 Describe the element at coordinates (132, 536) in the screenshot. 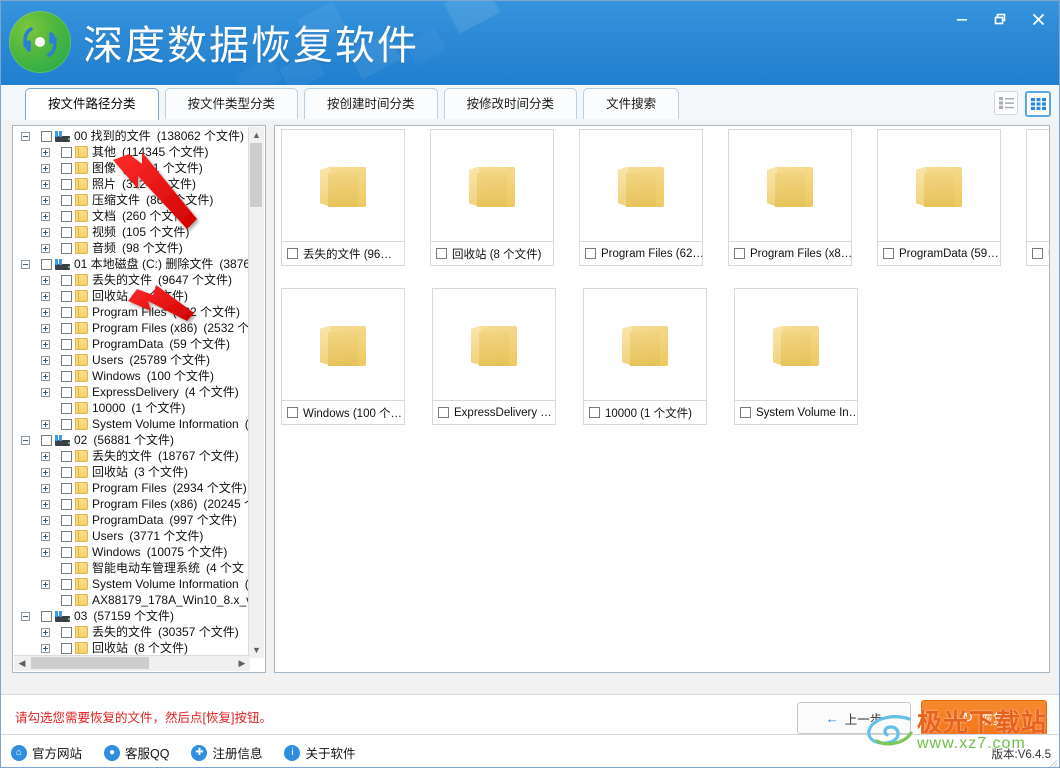

I see `tree-item: Users (3771 个文件)` at that location.